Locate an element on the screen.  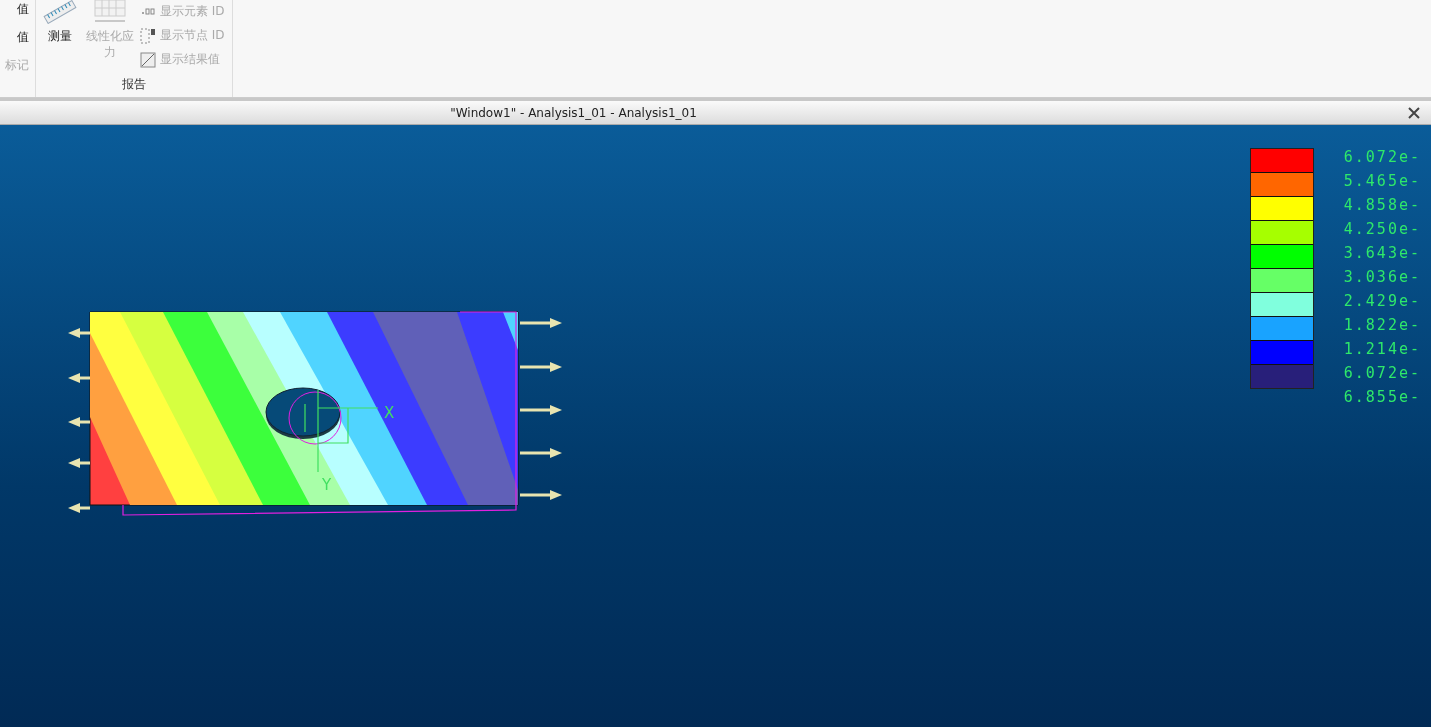
axis-label: X is located at coordinates (389, 413).